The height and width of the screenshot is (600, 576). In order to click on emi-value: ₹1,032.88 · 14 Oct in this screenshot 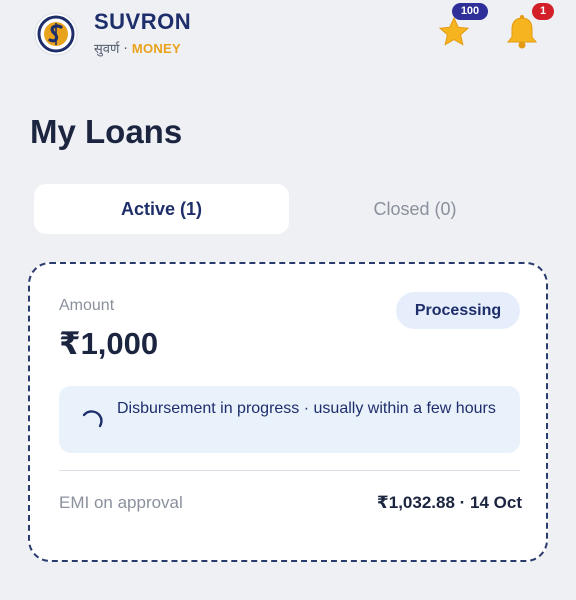, I will do `click(449, 502)`.